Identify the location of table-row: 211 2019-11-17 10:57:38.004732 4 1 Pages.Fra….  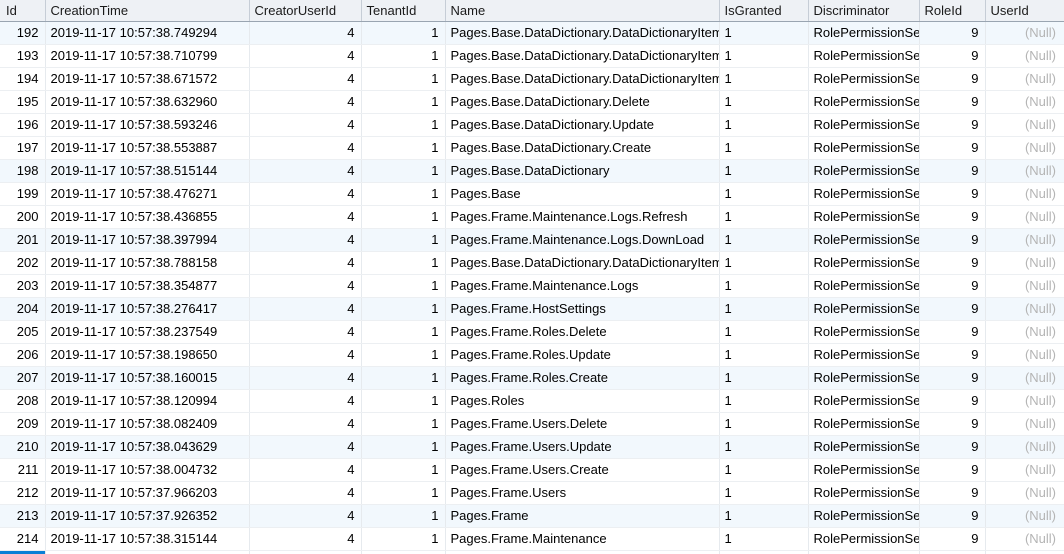
(532, 470).